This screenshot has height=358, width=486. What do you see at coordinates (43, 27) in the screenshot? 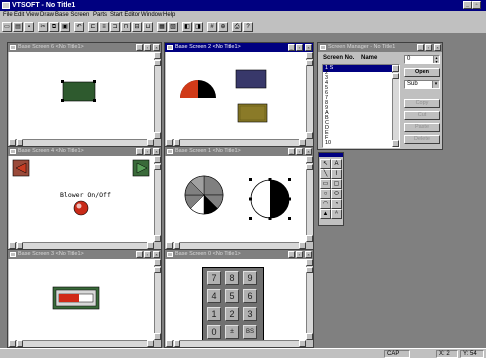
I see `cut-icon: ✂` at bounding box center [43, 27].